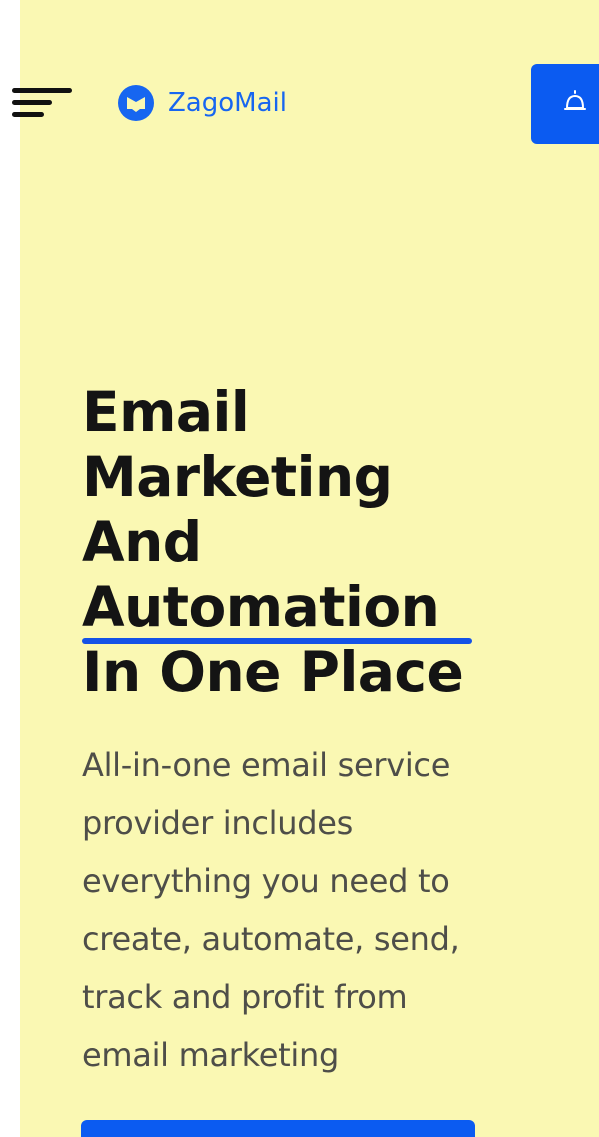 This screenshot has height=1137, width=599. I want to click on brand-name: ZagoMail, so click(227, 103).